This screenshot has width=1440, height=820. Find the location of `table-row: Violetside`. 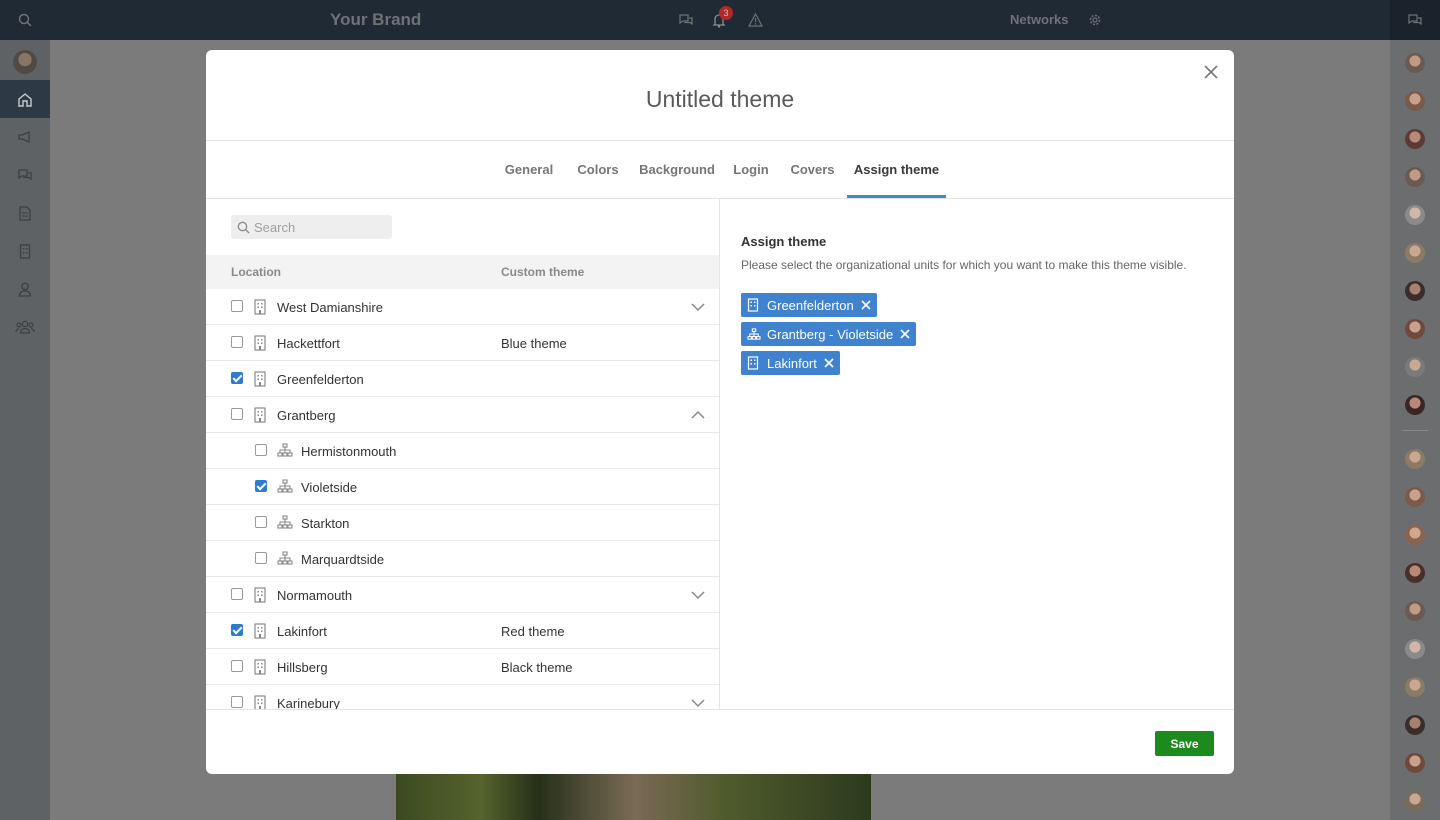

table-row: Violetside is located at coordinates (462, 487).